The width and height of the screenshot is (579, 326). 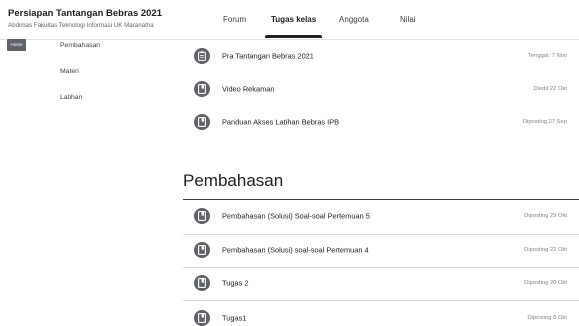 What do you see at coordinates (268, 56) in the screenshot?
I see `item-title: Pra Tantangan Bebras 2021` at bounding box center [268, 56].